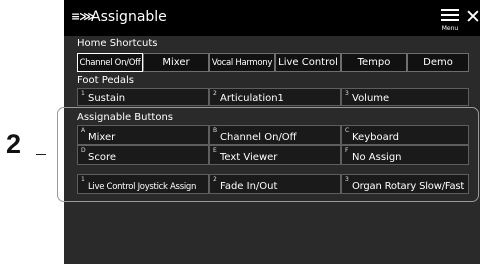  Describe the element at coordinates (242, 62) in the screenshot. I see `shortcut-vocal-harmony: Vocal Harmony` at that location.